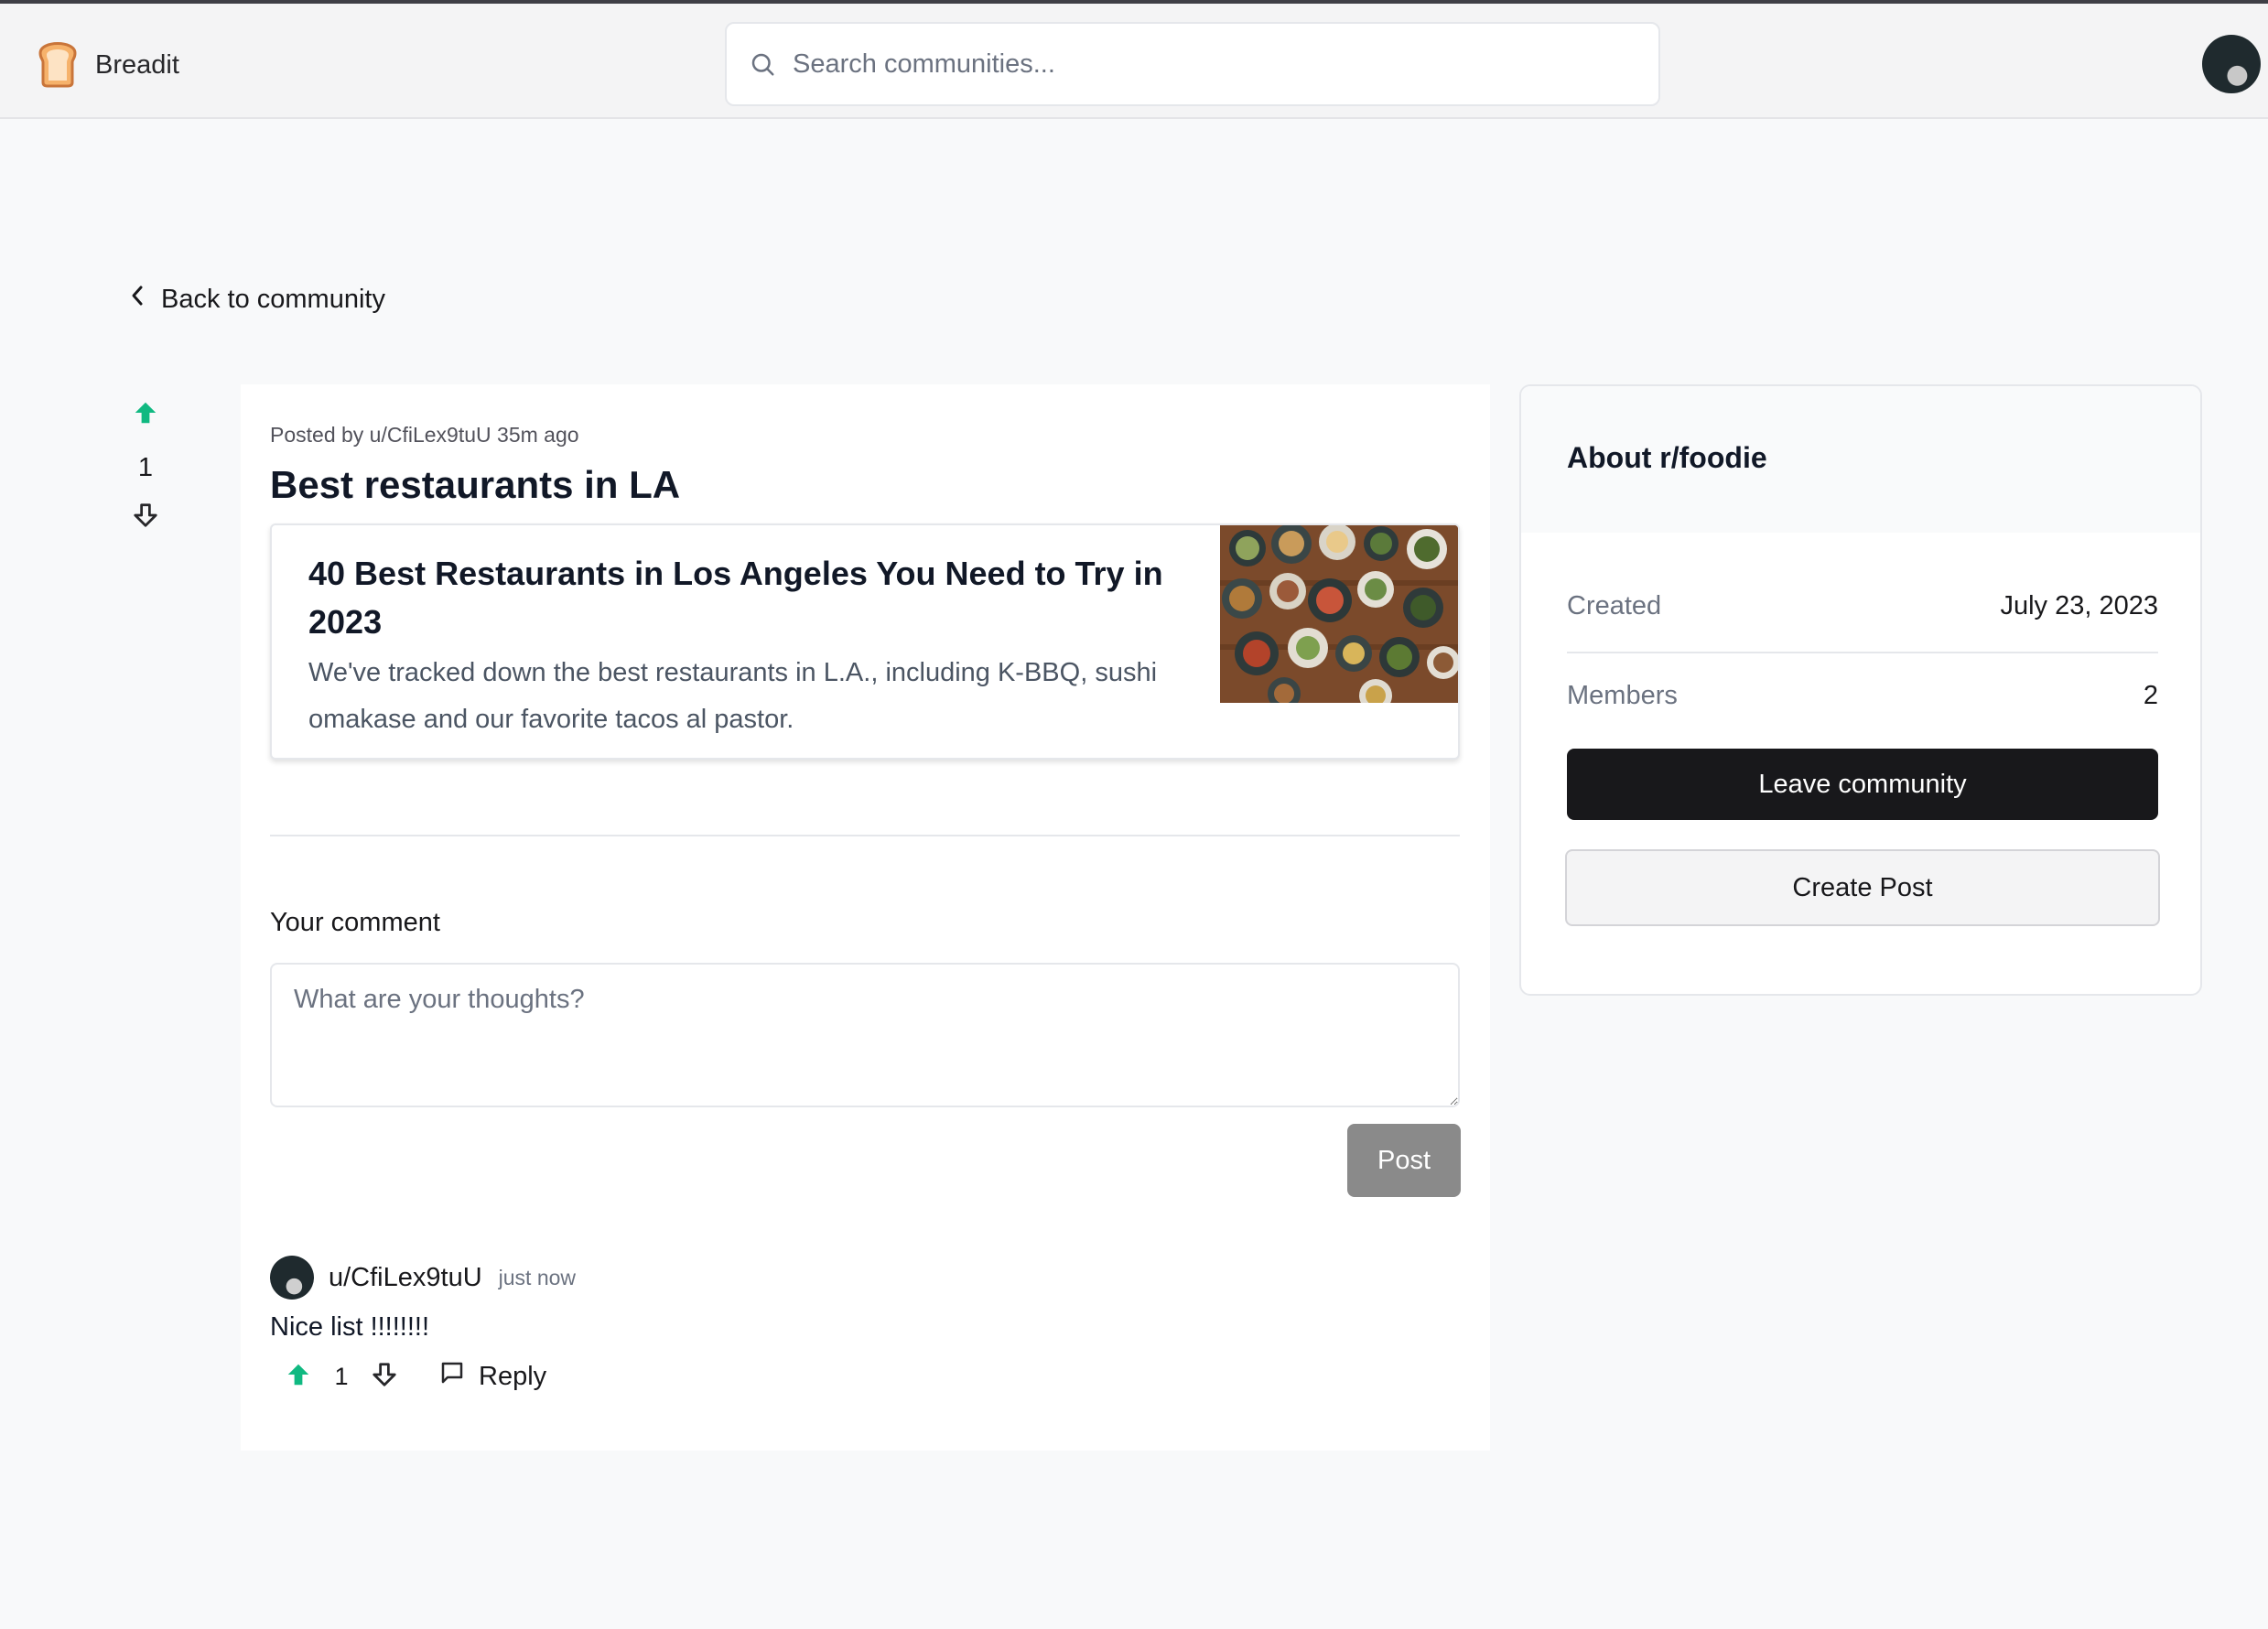 This screenshot has height=1629, width=2268. Describe the element at coordinates (1614, 605) in the screenshot. I see `created-label: Created` at that location.